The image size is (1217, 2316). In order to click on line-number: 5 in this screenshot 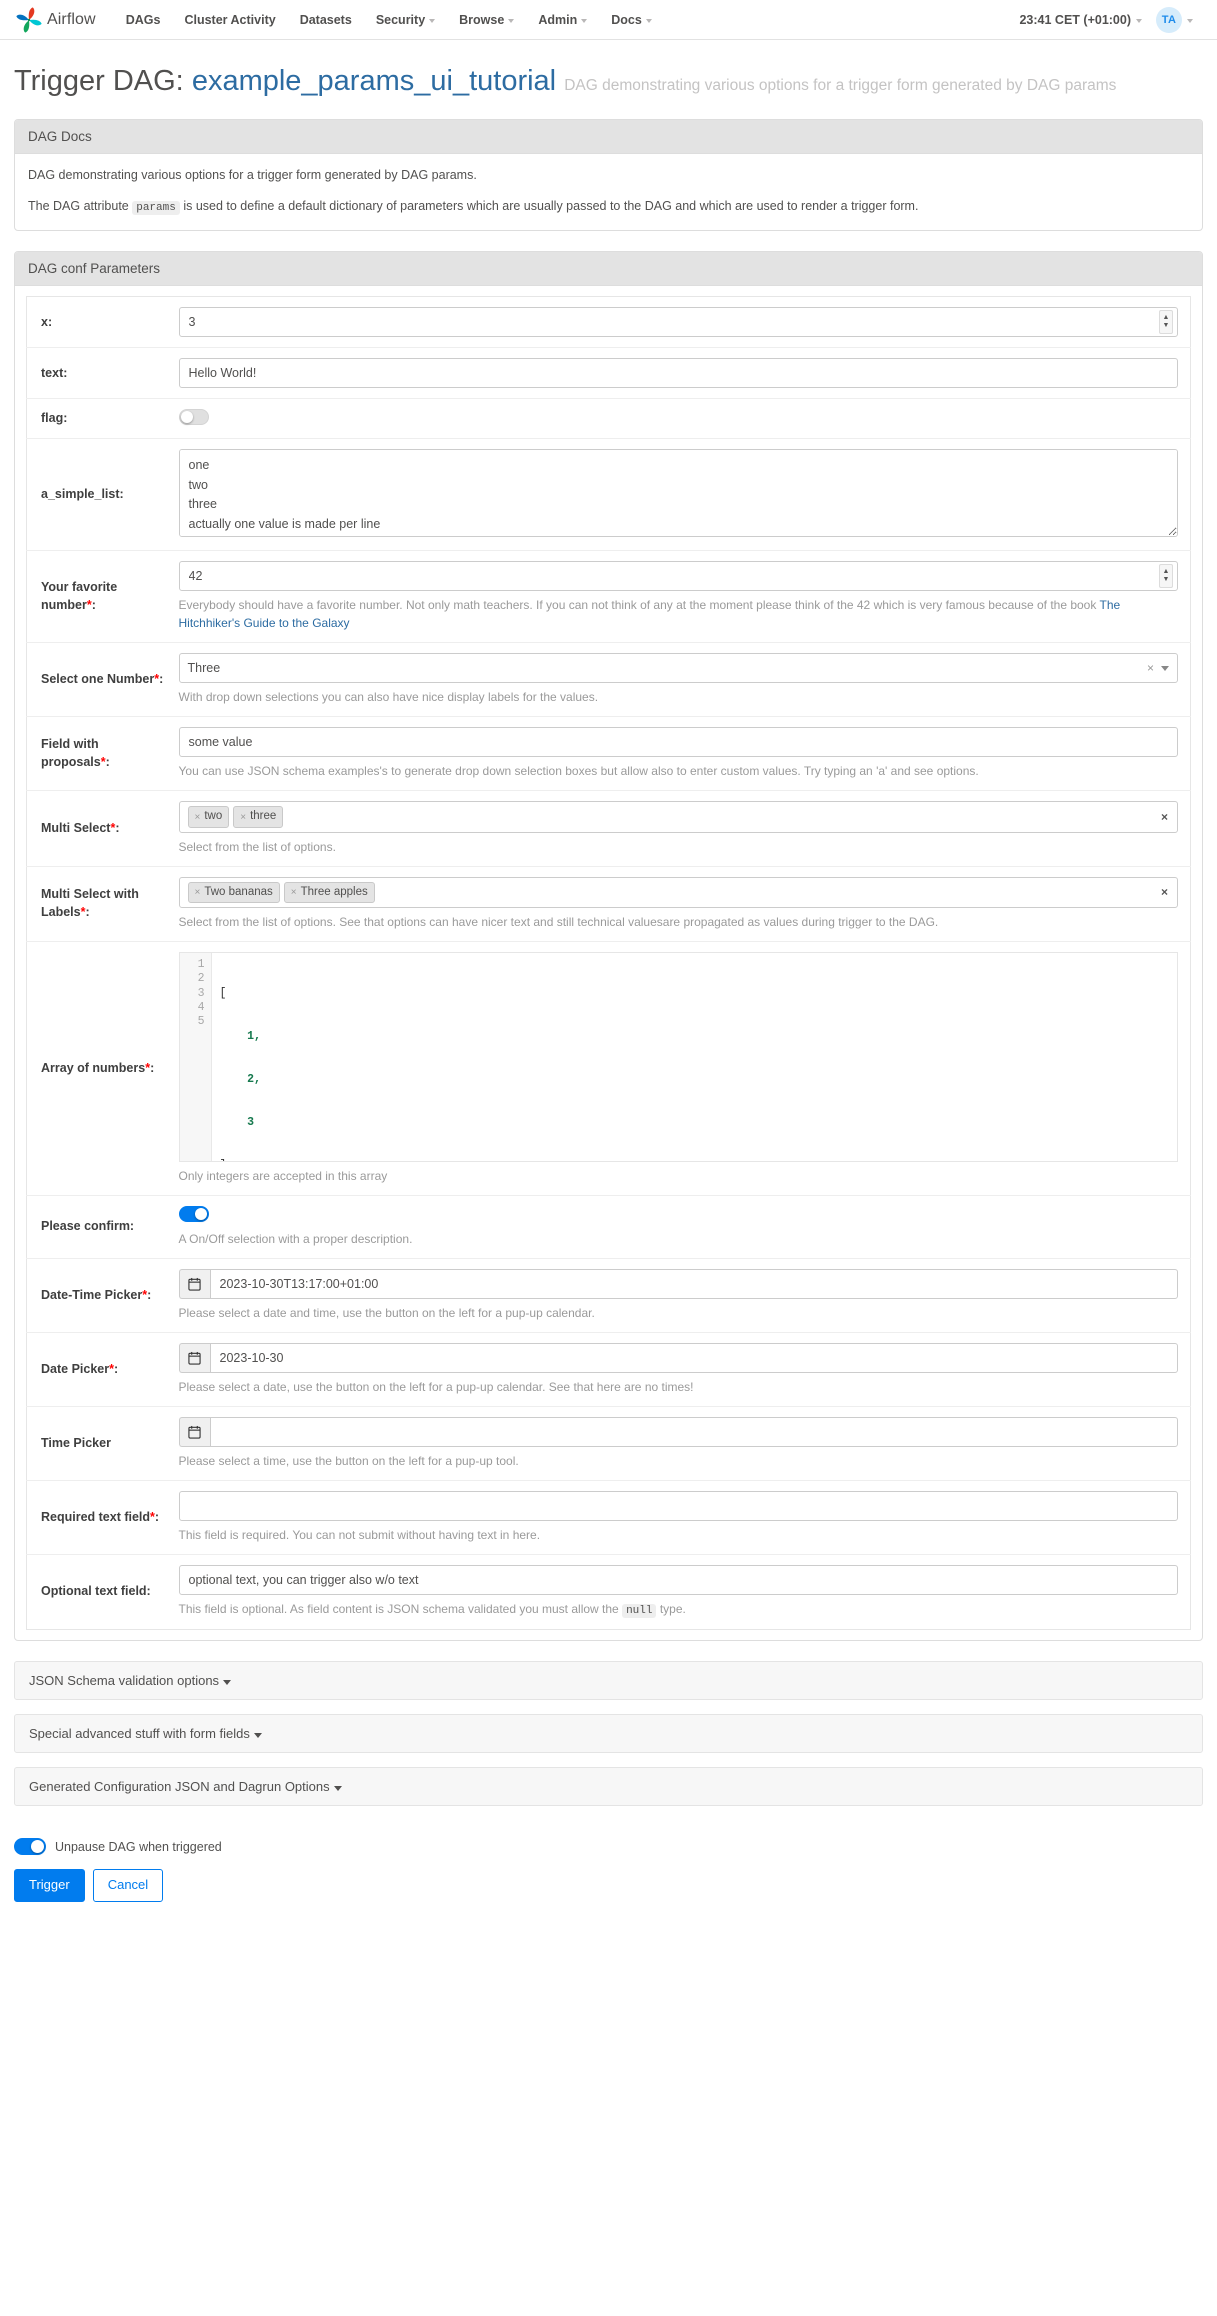, I will do `click(201, 1022)`.